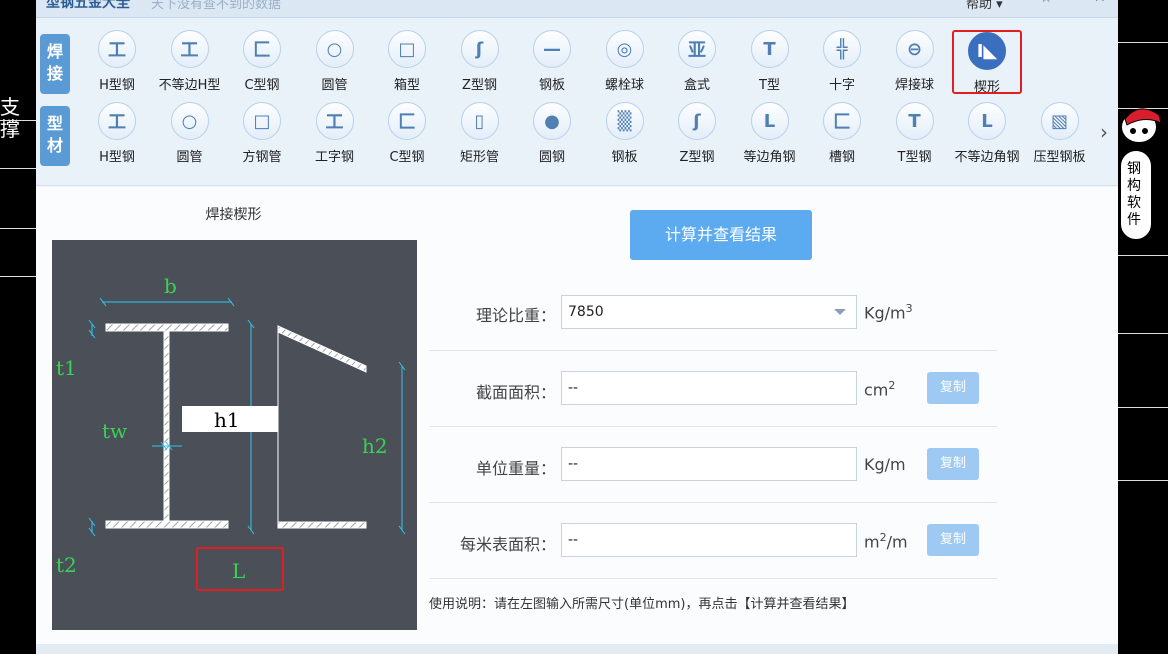  Describe the element at coordinates (66, 368) in the screenshot. I see `dim-label-t1: t1` at that location.